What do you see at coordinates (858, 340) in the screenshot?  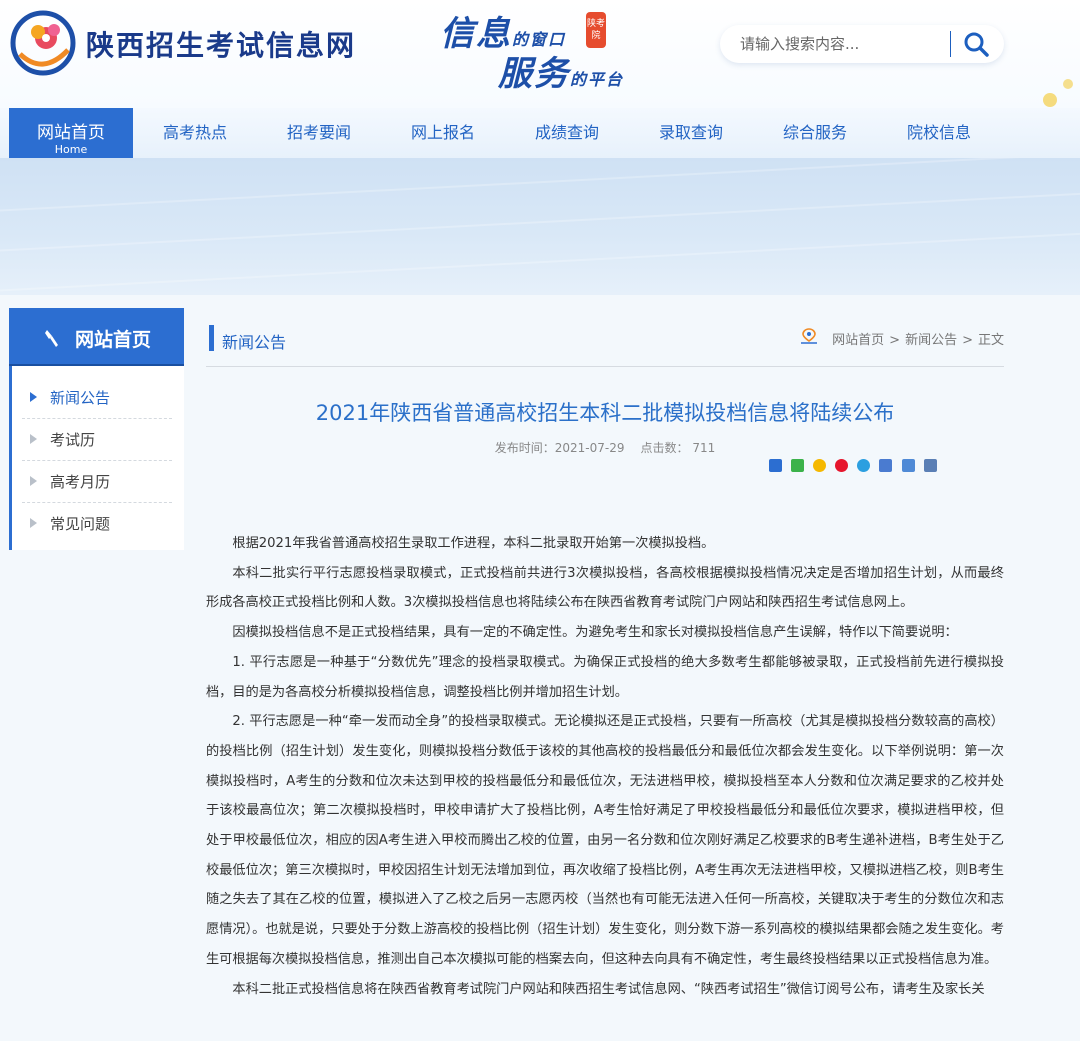 I see `breadcrumb-home-link: 网站首页` at bounding box center [858, 340].